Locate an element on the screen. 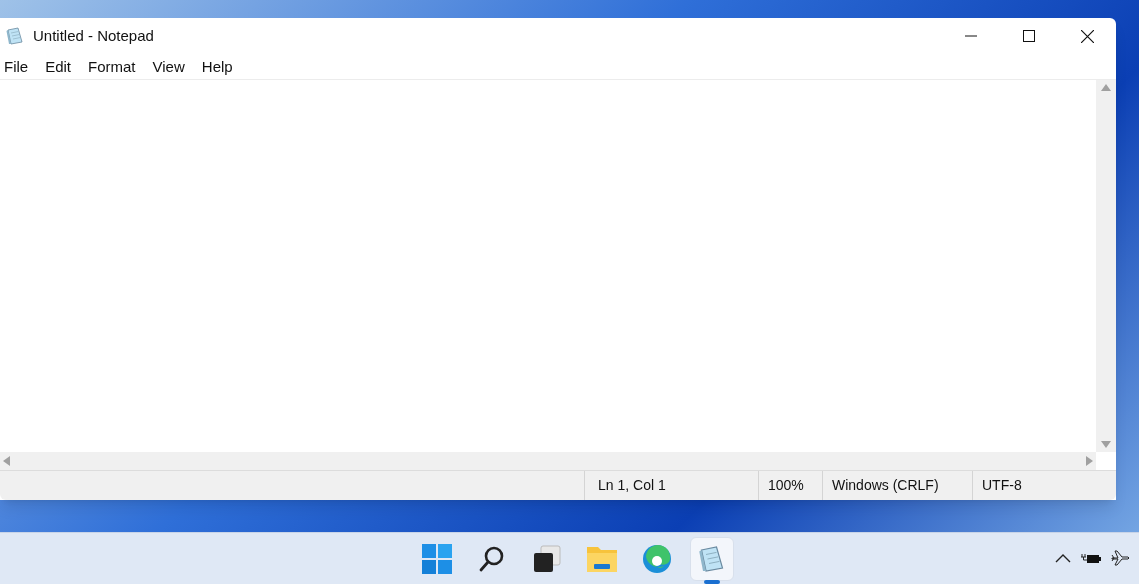 Image resolution: width=1139 pixels, height=584 pixels. menu-item: Help is located at coordinates (217, 66).